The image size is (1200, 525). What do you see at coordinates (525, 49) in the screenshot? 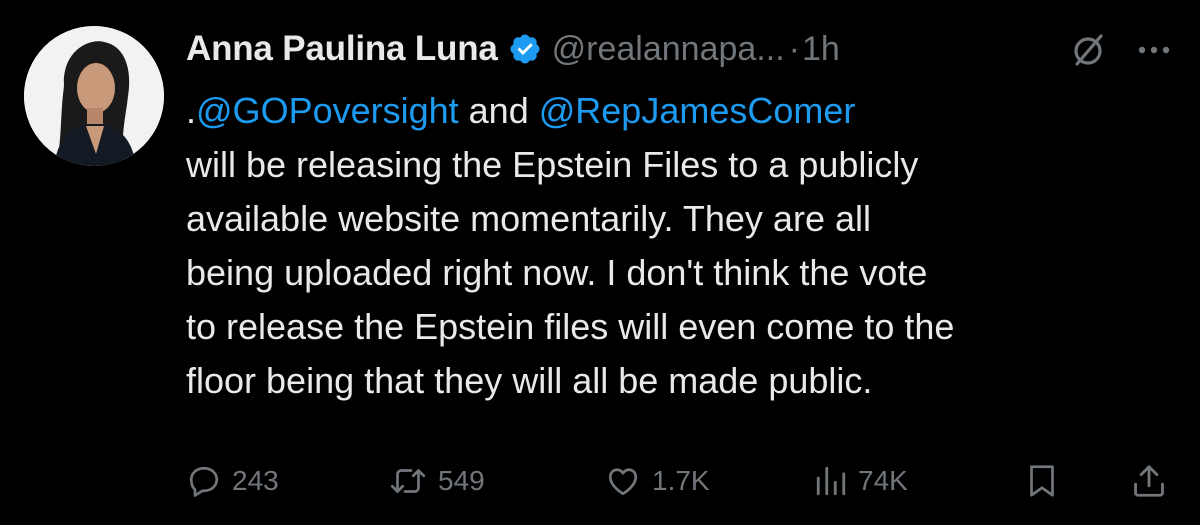
I see `verified-badge-icon` at bounding box center [525, 49].